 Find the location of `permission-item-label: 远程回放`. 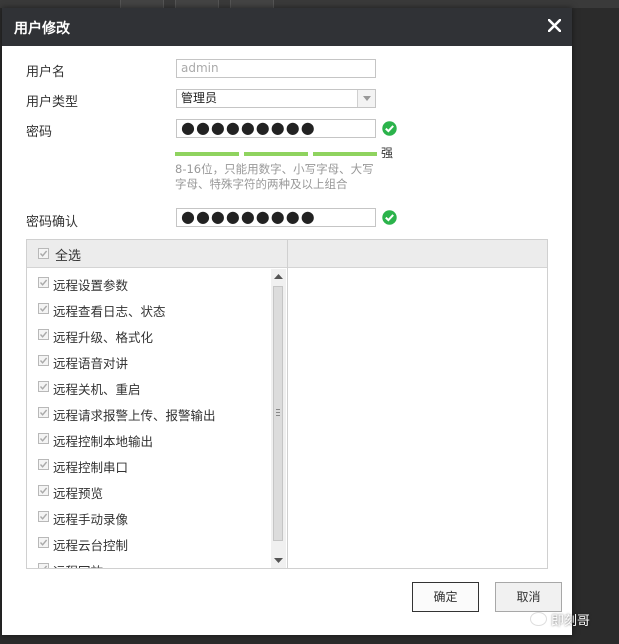

permission-item-label: 远程回放 is located at coordinates (78, 564).